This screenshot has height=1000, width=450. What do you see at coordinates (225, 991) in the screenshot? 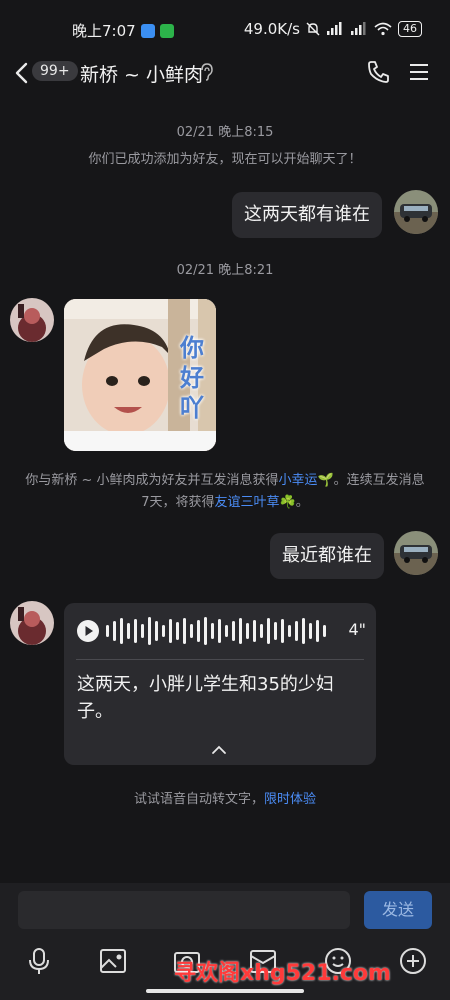
I see `home-indicator` at bounding box center [225, 991].